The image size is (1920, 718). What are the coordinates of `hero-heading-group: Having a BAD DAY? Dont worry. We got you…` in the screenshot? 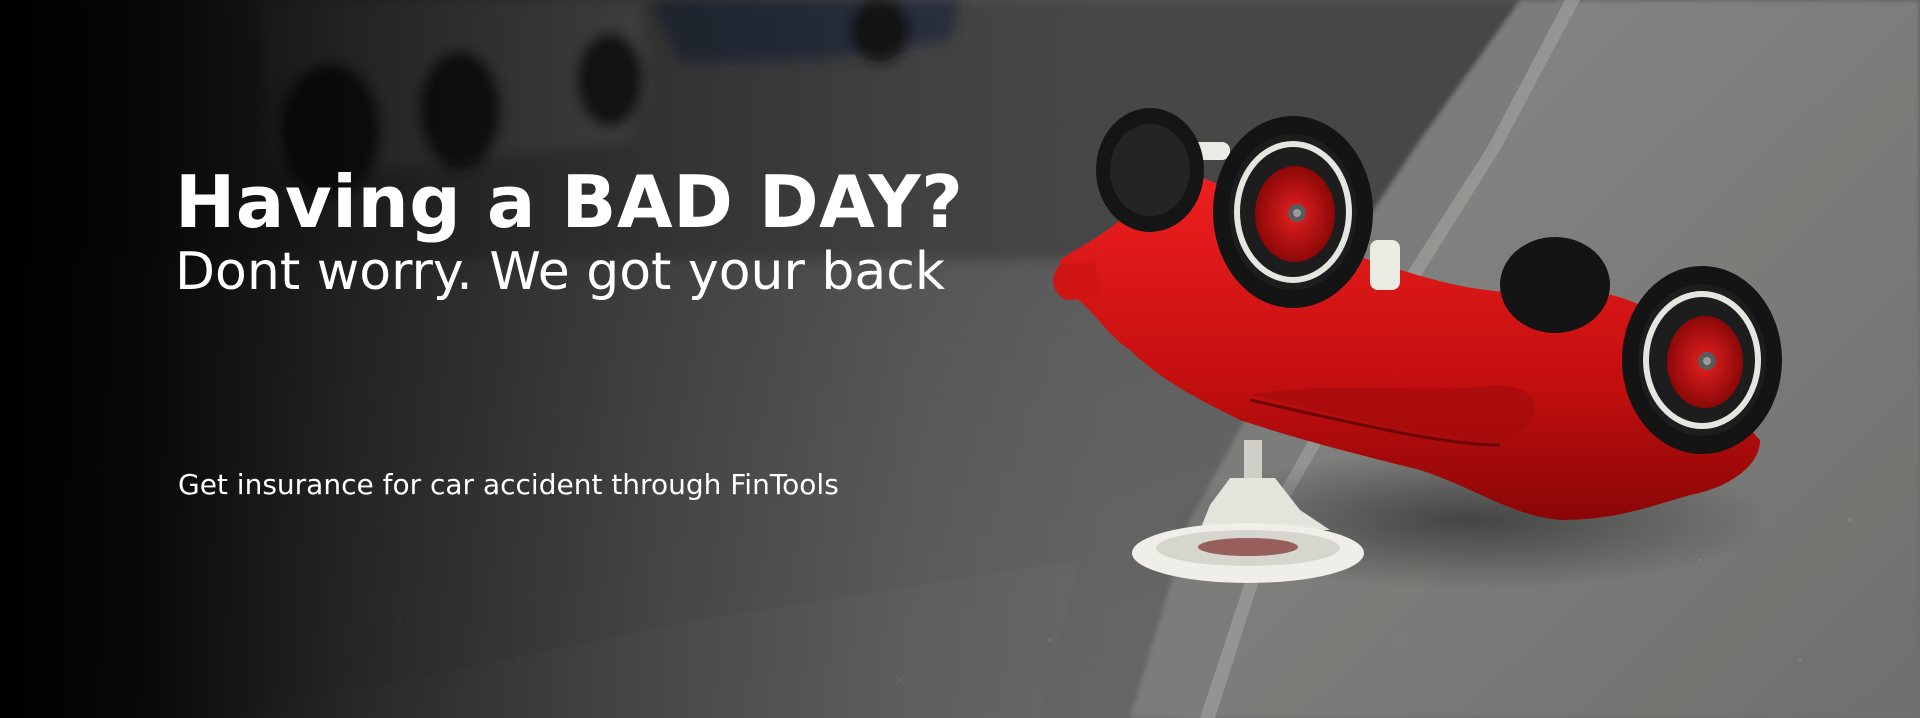 It's located at (625, 231).